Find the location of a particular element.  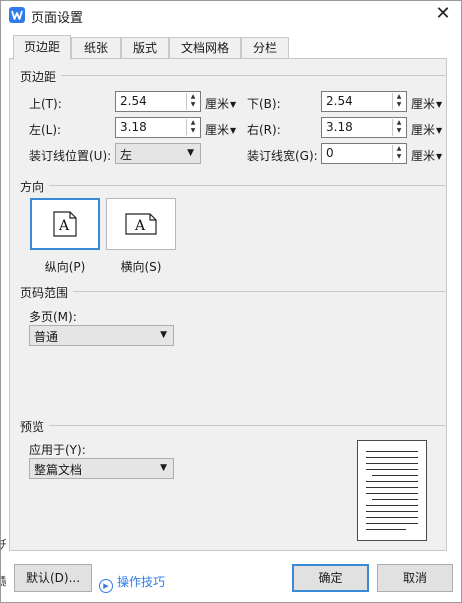

top-margin-value: 2.54 is located at coordinates (133, 101).